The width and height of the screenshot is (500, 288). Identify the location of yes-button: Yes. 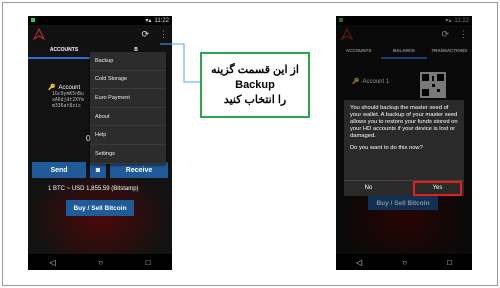
(437, 188).